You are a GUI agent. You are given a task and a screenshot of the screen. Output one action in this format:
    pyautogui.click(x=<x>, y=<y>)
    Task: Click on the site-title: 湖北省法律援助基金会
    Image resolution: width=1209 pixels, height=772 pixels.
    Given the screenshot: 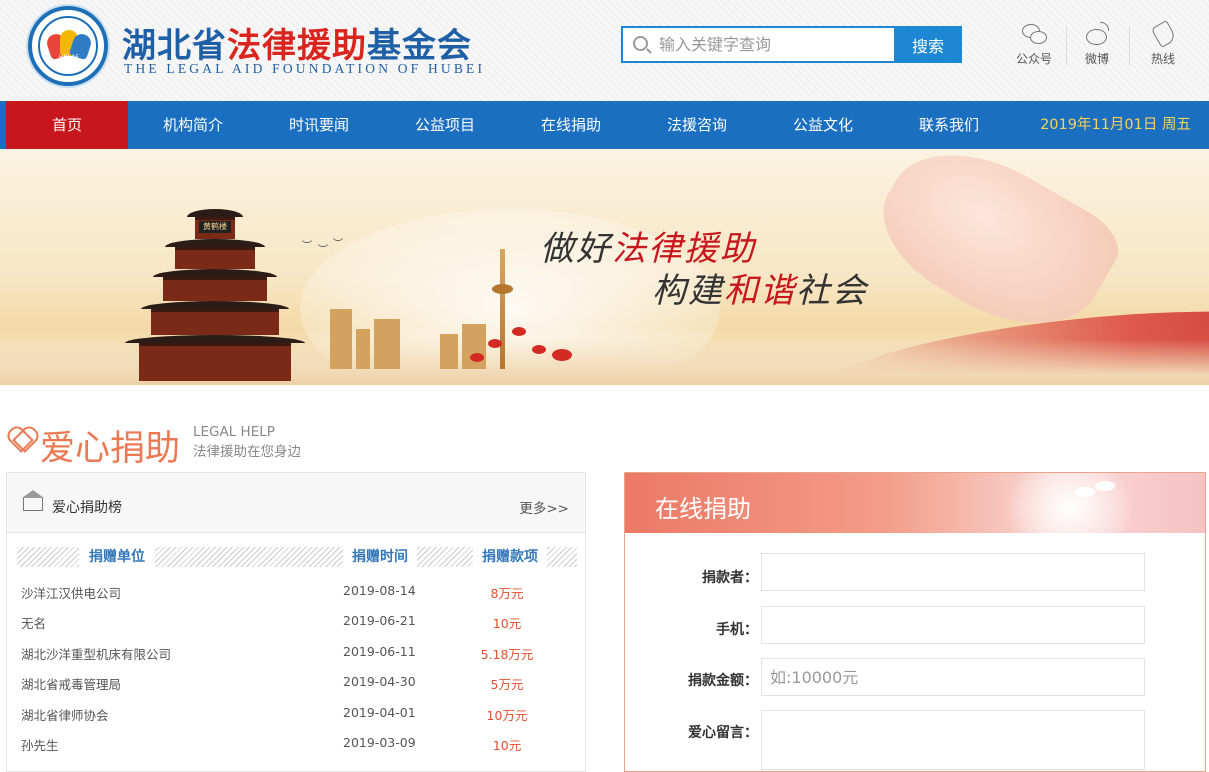 What is the action you would take?
    pyautogui.click(x=297, y=42)
    